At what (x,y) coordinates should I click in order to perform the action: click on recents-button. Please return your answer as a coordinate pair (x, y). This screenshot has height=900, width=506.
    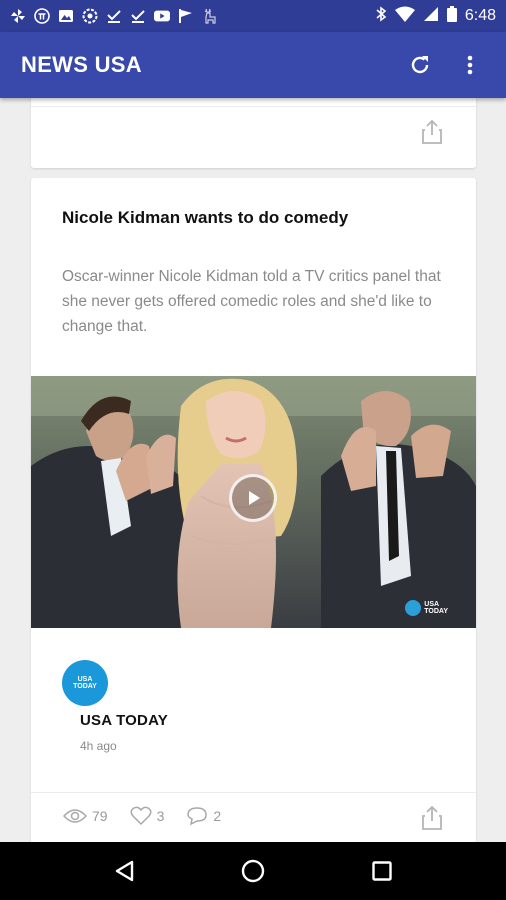
    Looking at the image, I should click on (382, 871).